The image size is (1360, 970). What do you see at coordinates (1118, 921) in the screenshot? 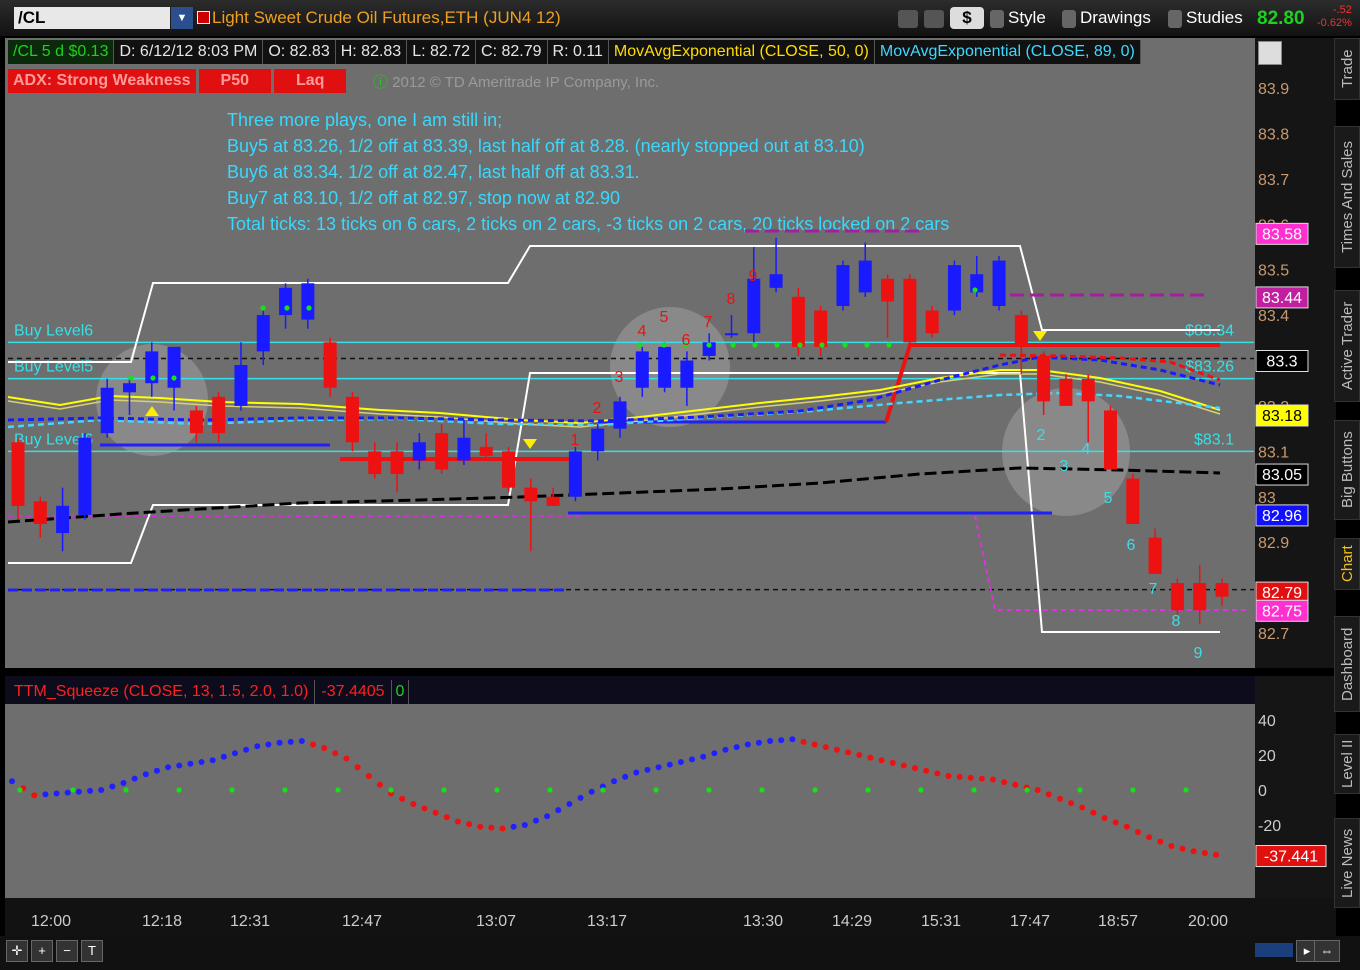
I see `time-tick-label: 18:57` at bounding box center [1118, 921].